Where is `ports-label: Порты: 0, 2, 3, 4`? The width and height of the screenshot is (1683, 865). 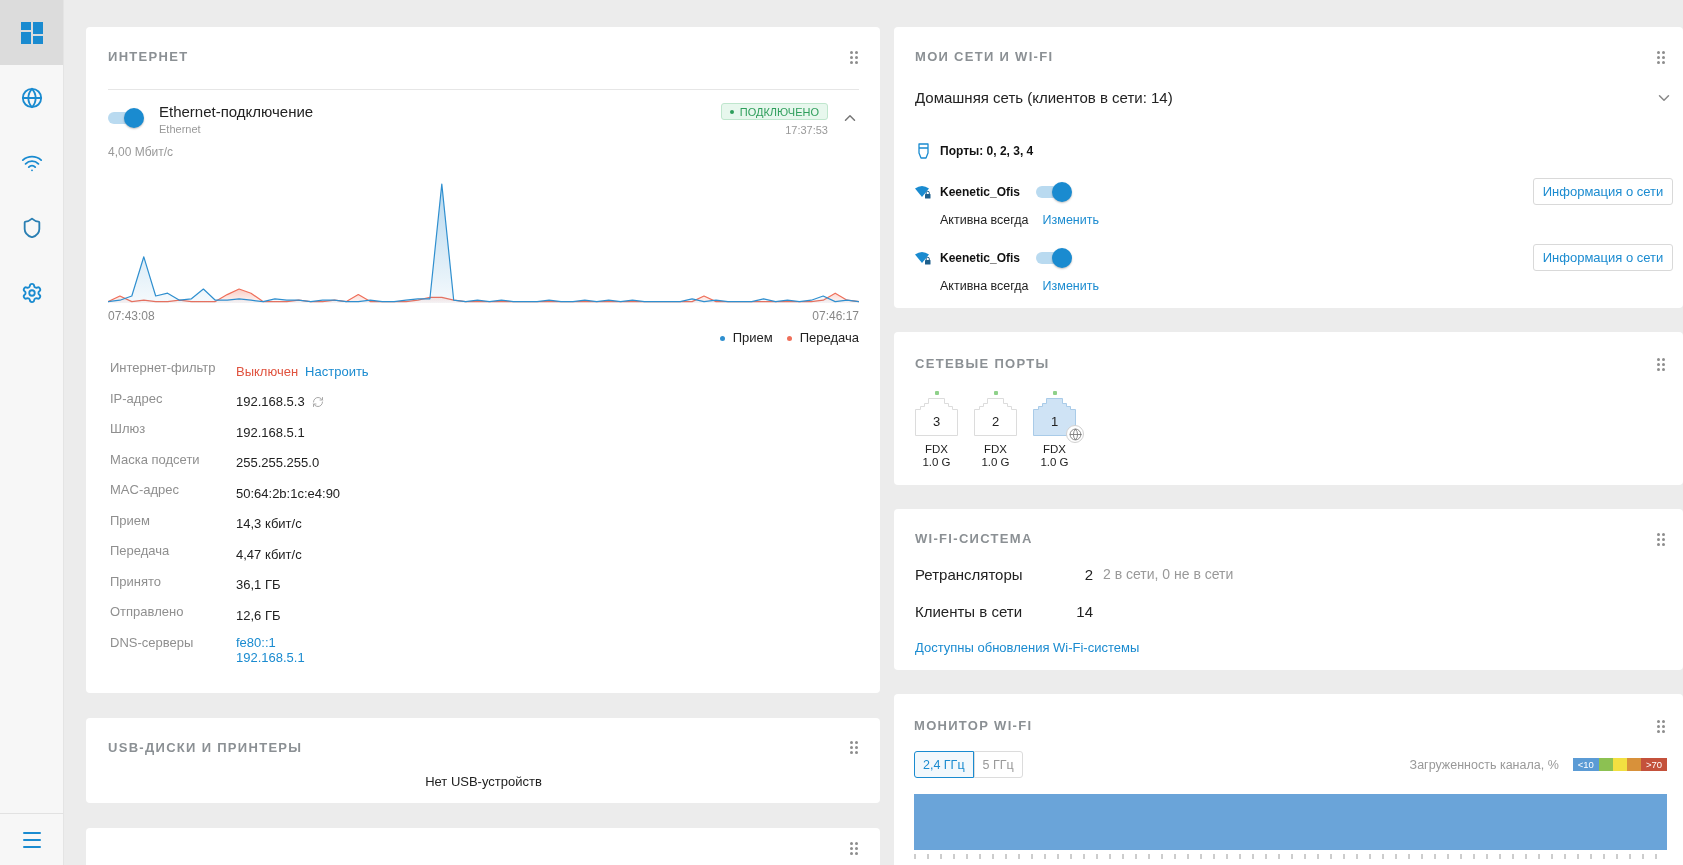 ports-label: Порты: 0, 2, 3, 4 is located at coordinates (987, 151).